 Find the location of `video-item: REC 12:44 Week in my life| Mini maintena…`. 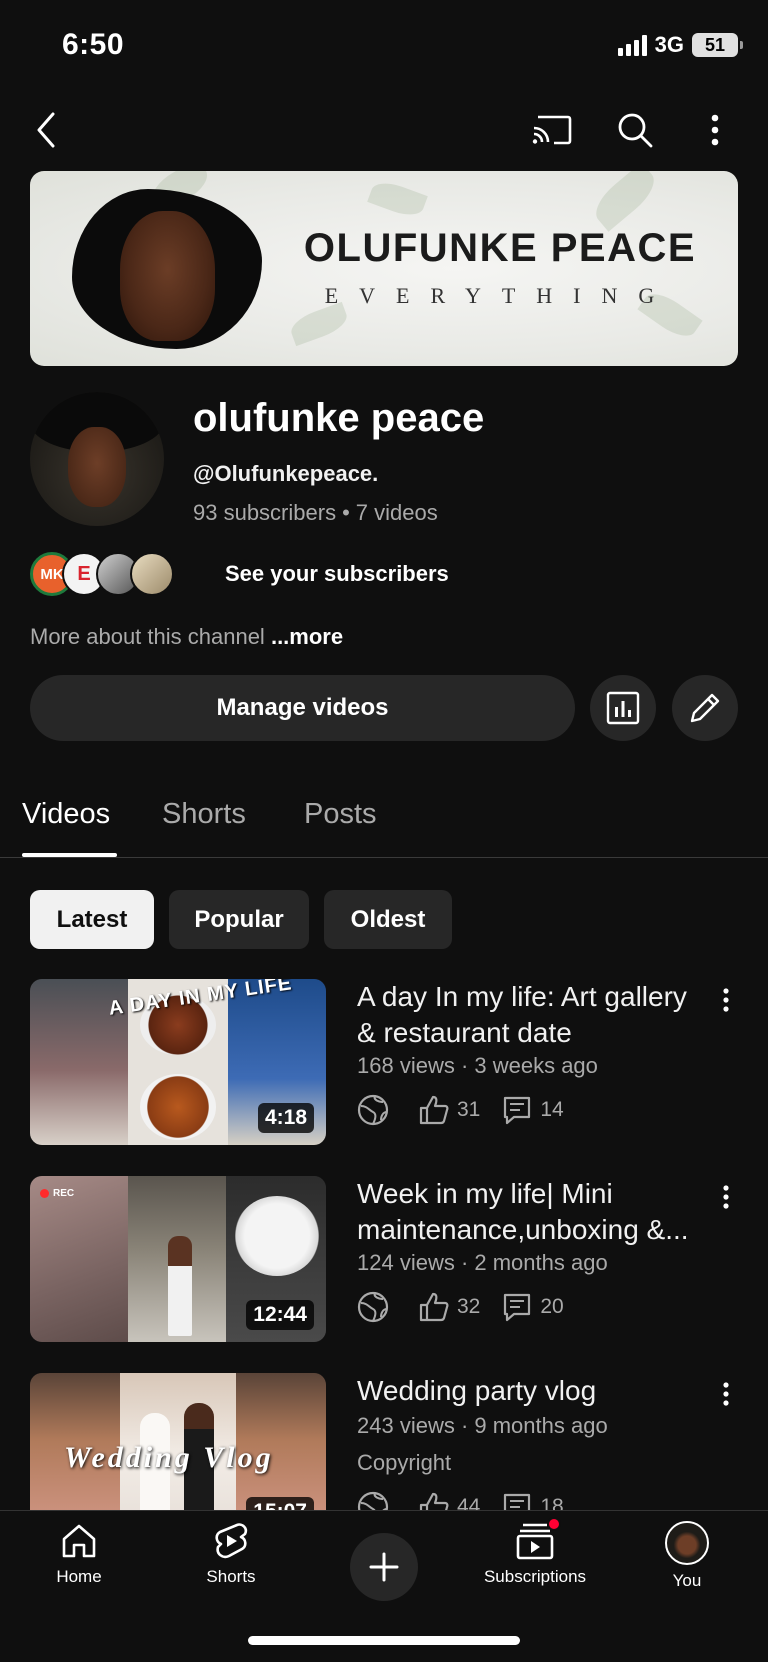

video-item: REC 12:44 Week in my life| Mini maintena… is located at coordinates (384, 1261).